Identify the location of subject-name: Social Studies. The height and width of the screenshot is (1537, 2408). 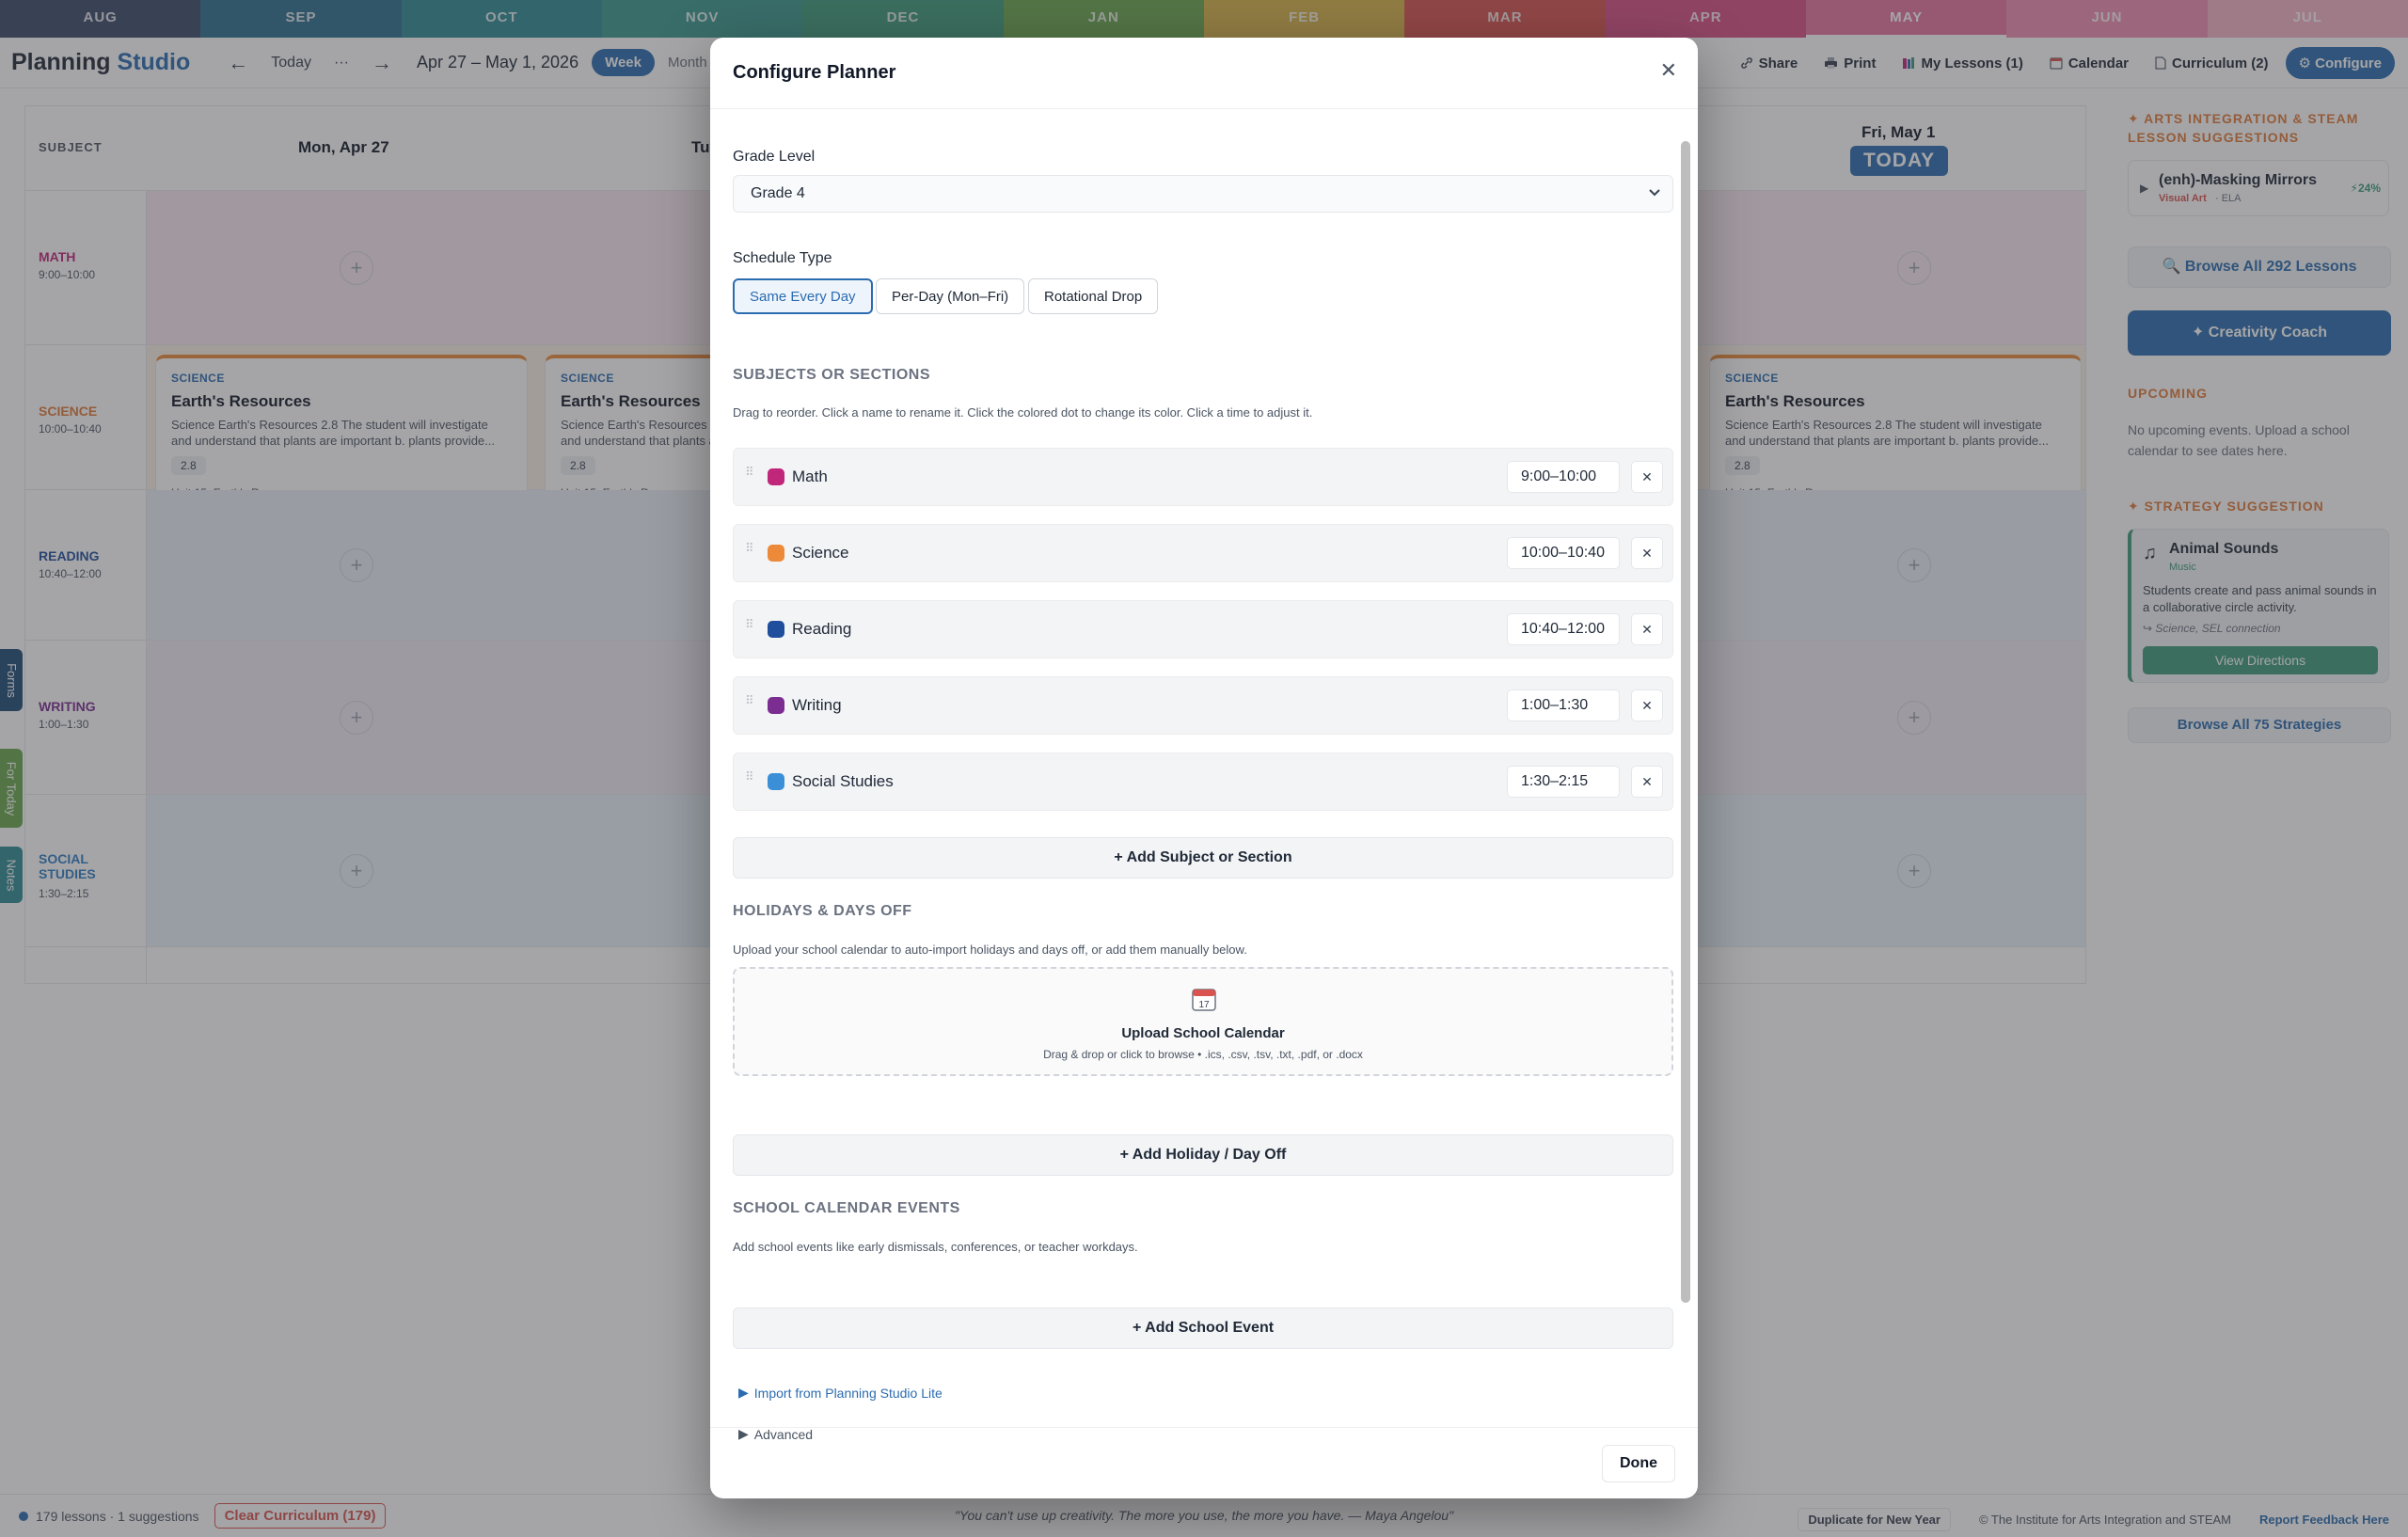
(843, 781).